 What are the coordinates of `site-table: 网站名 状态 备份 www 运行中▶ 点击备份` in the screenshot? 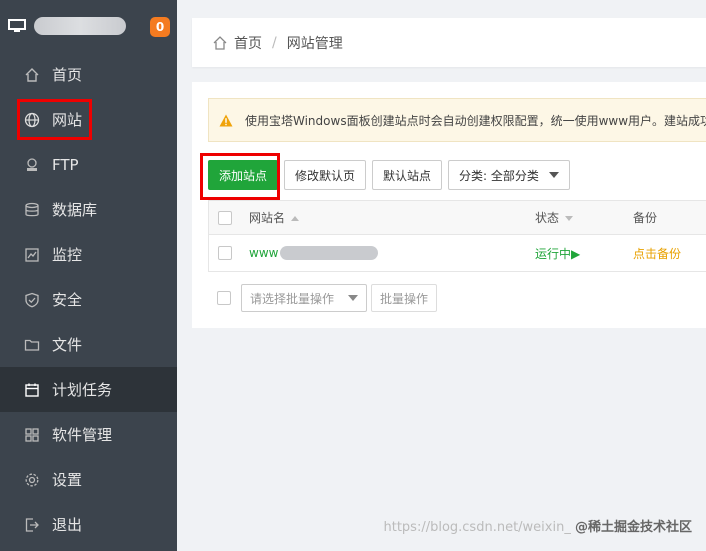 It's located at (457, 236).